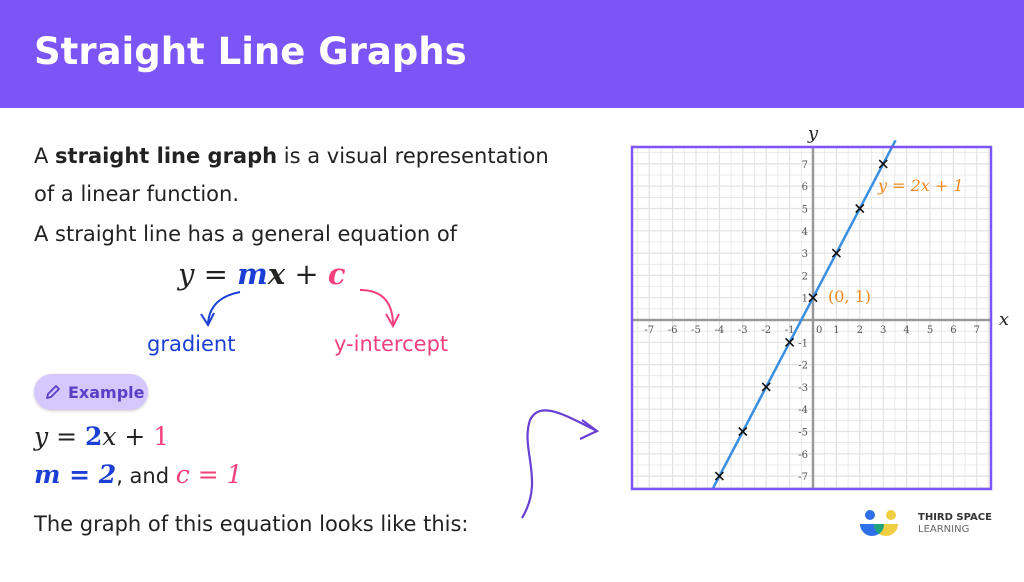  Describe the element at coordinates (805, 299) in the screenshot. I see `y-tick-label: 1` at that location.